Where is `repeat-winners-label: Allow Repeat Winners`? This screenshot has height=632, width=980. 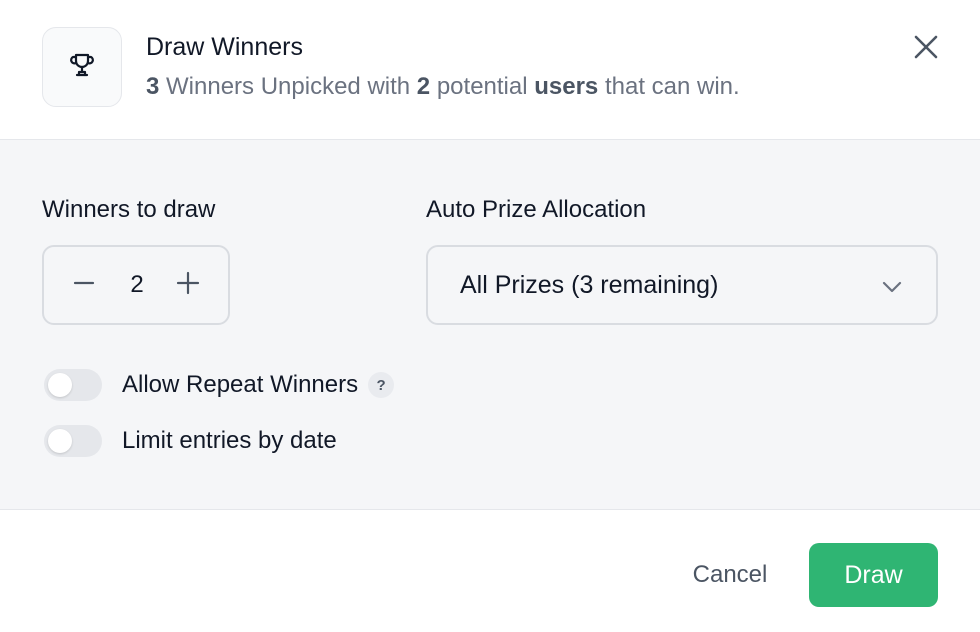
repeat-winners-label: Allow Repeat Winners is located at coordinates (240, 384).